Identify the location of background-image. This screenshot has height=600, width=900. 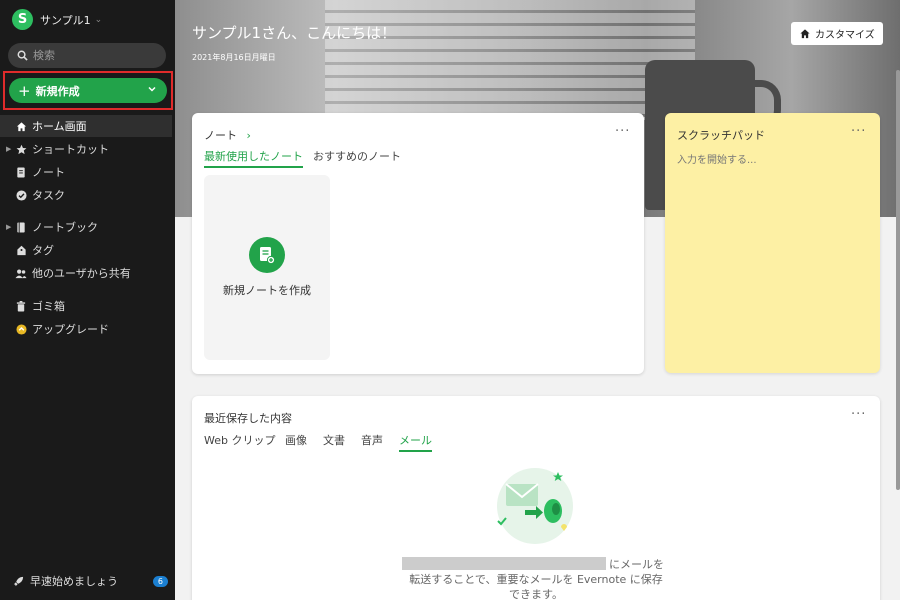
(510, 60).